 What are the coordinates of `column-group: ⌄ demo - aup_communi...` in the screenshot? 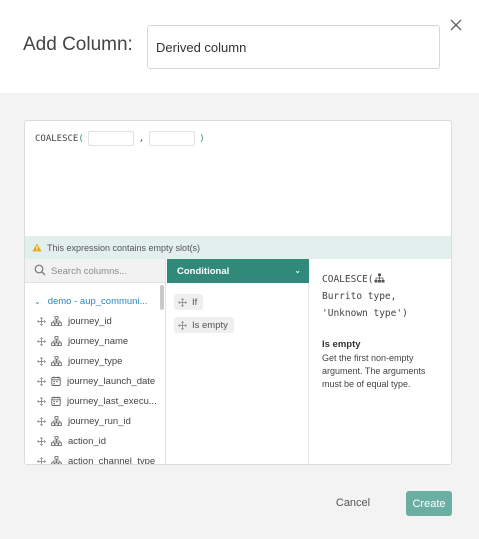 It's located at (92, 301).